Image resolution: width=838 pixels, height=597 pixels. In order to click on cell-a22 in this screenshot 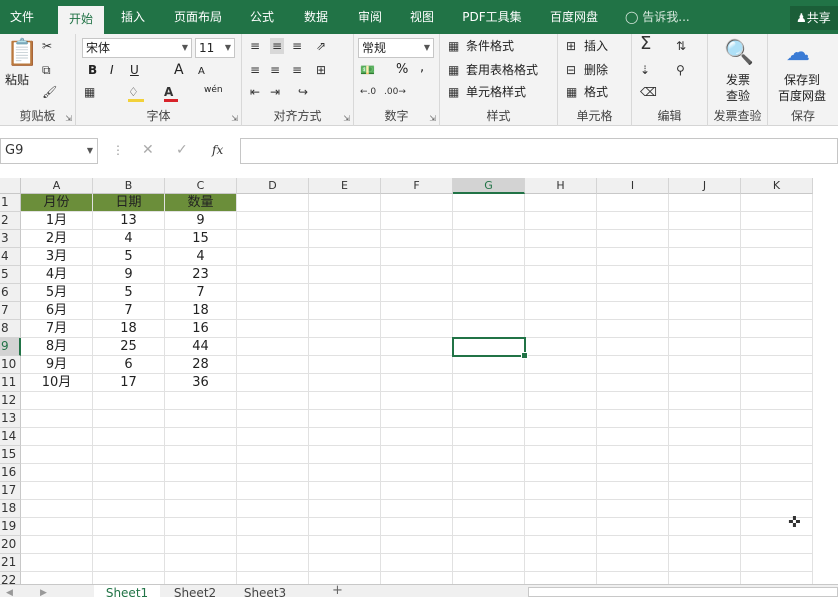, I will do `click(57, 578)`.